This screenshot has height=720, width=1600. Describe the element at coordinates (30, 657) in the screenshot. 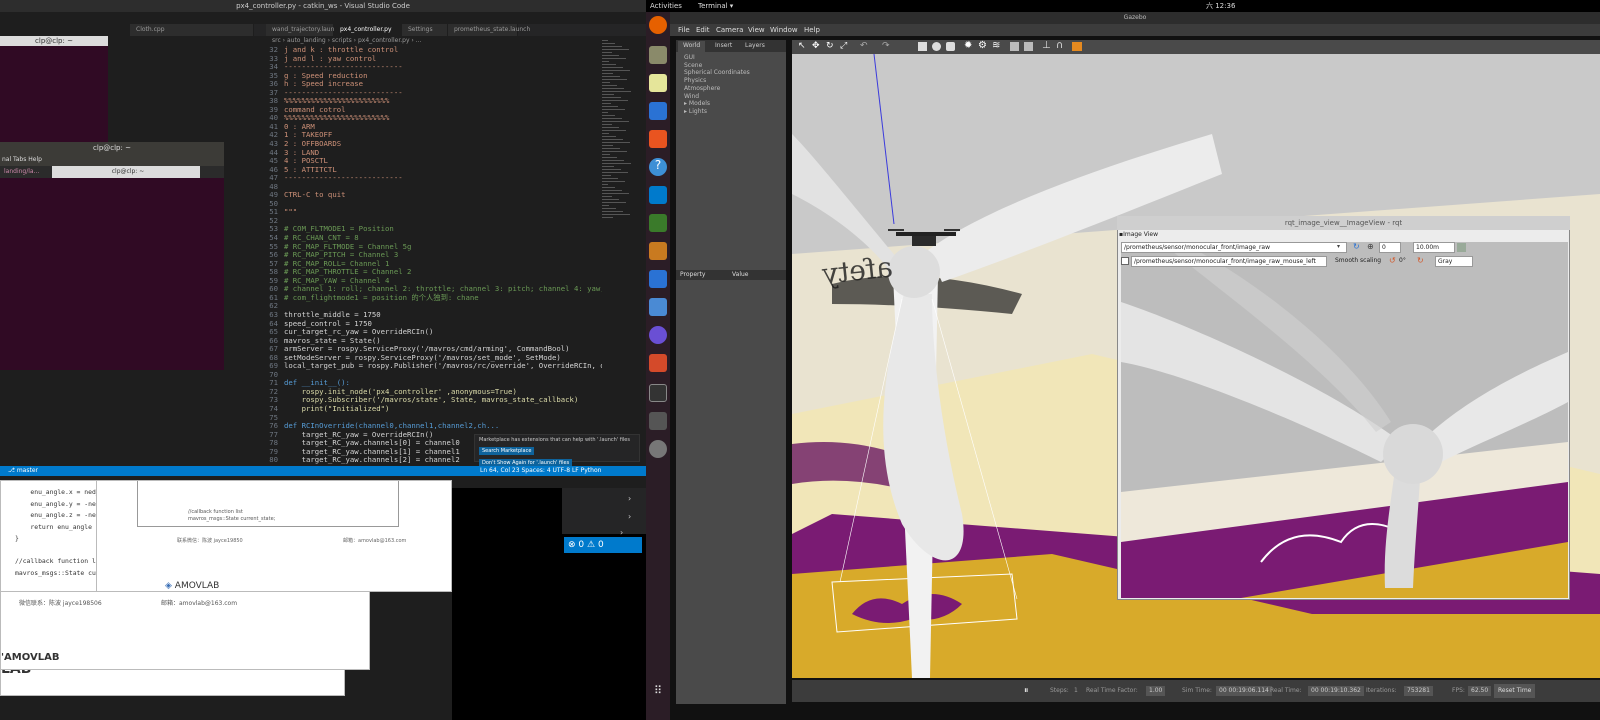

I see `amovlab-logo-bottom: 'AMOVLAB` at that location.